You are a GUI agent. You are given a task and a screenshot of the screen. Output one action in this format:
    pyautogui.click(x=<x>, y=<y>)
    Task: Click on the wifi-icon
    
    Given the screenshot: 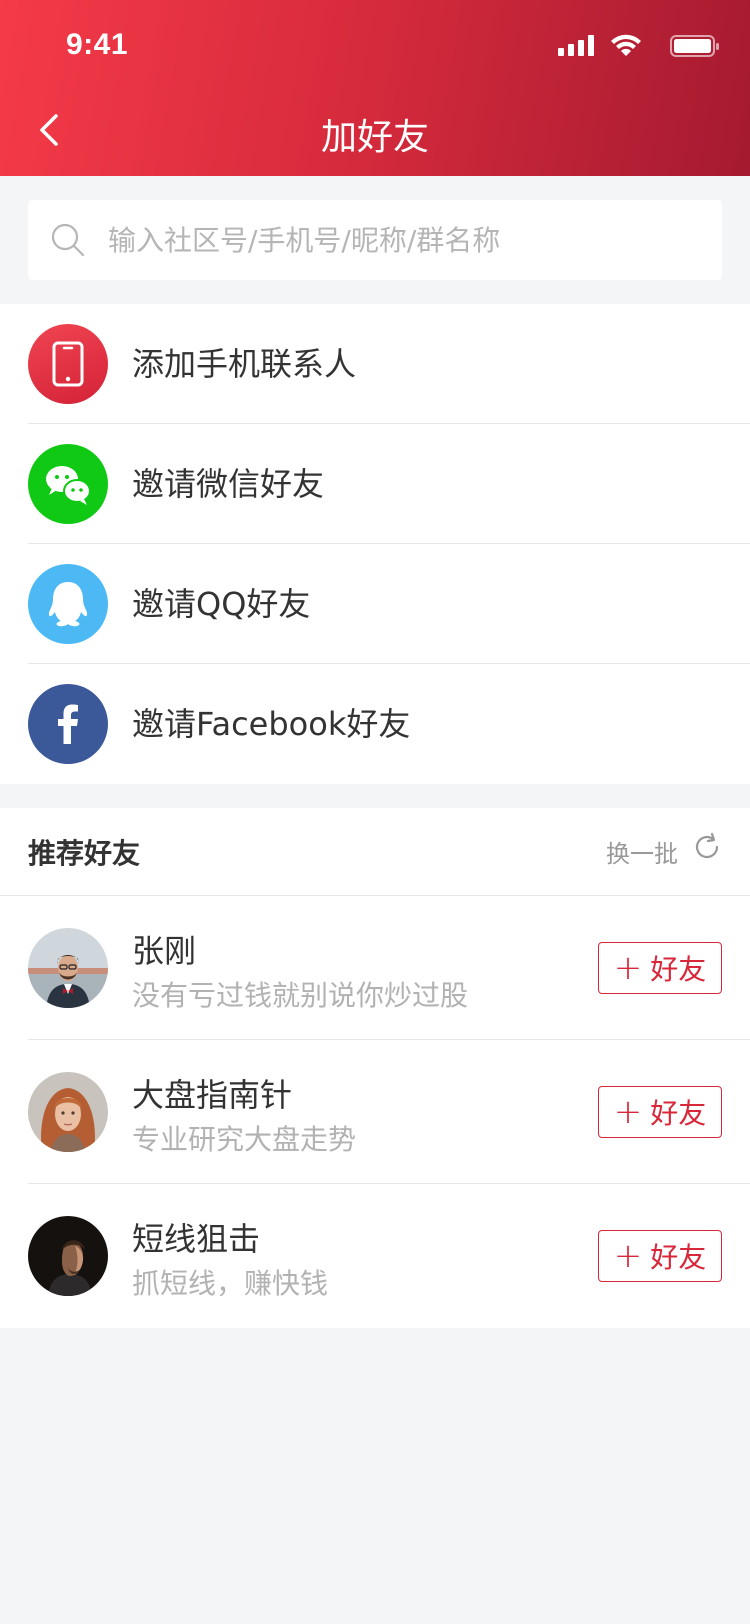 What is the action you would take?
    pyautogui.click(x=626, y=45)
    